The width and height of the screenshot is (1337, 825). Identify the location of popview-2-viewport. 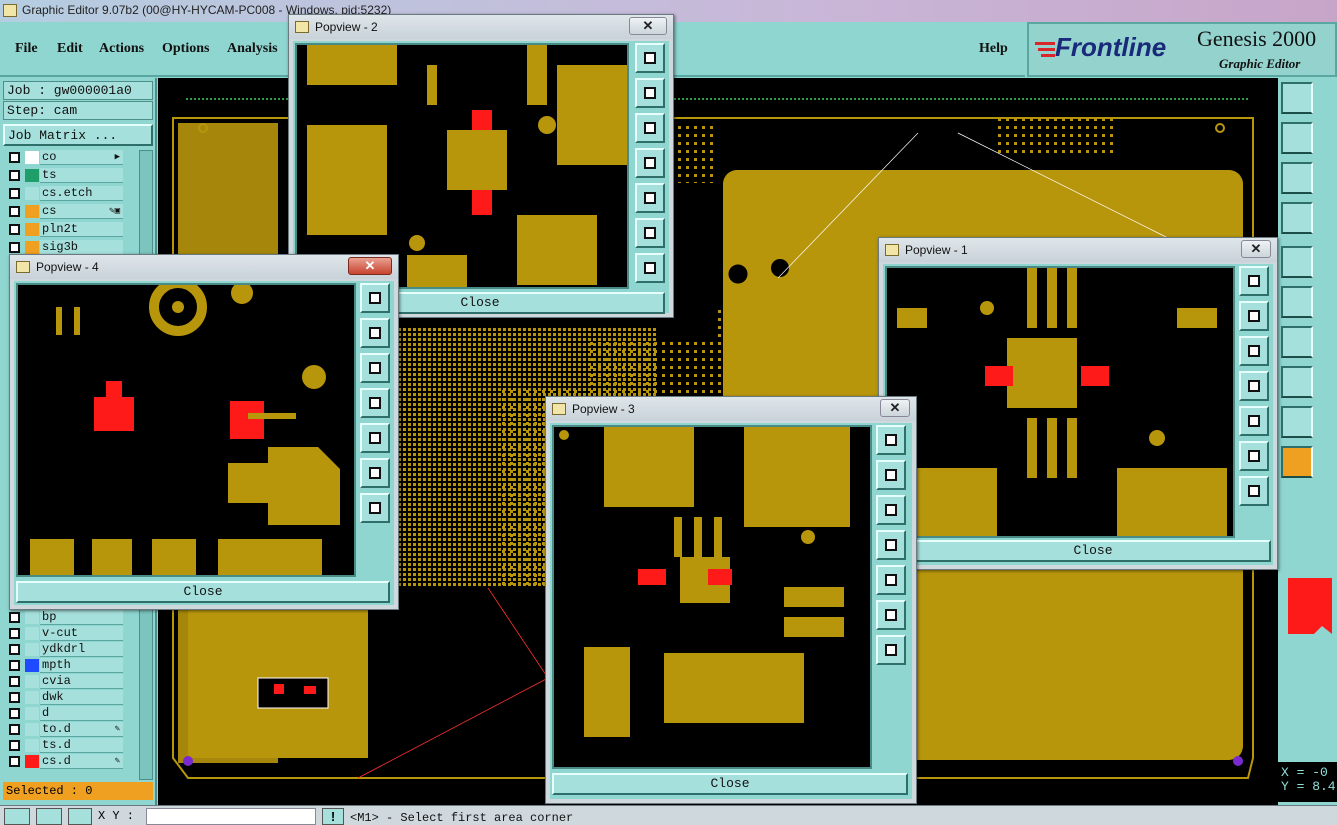
(462, 166).